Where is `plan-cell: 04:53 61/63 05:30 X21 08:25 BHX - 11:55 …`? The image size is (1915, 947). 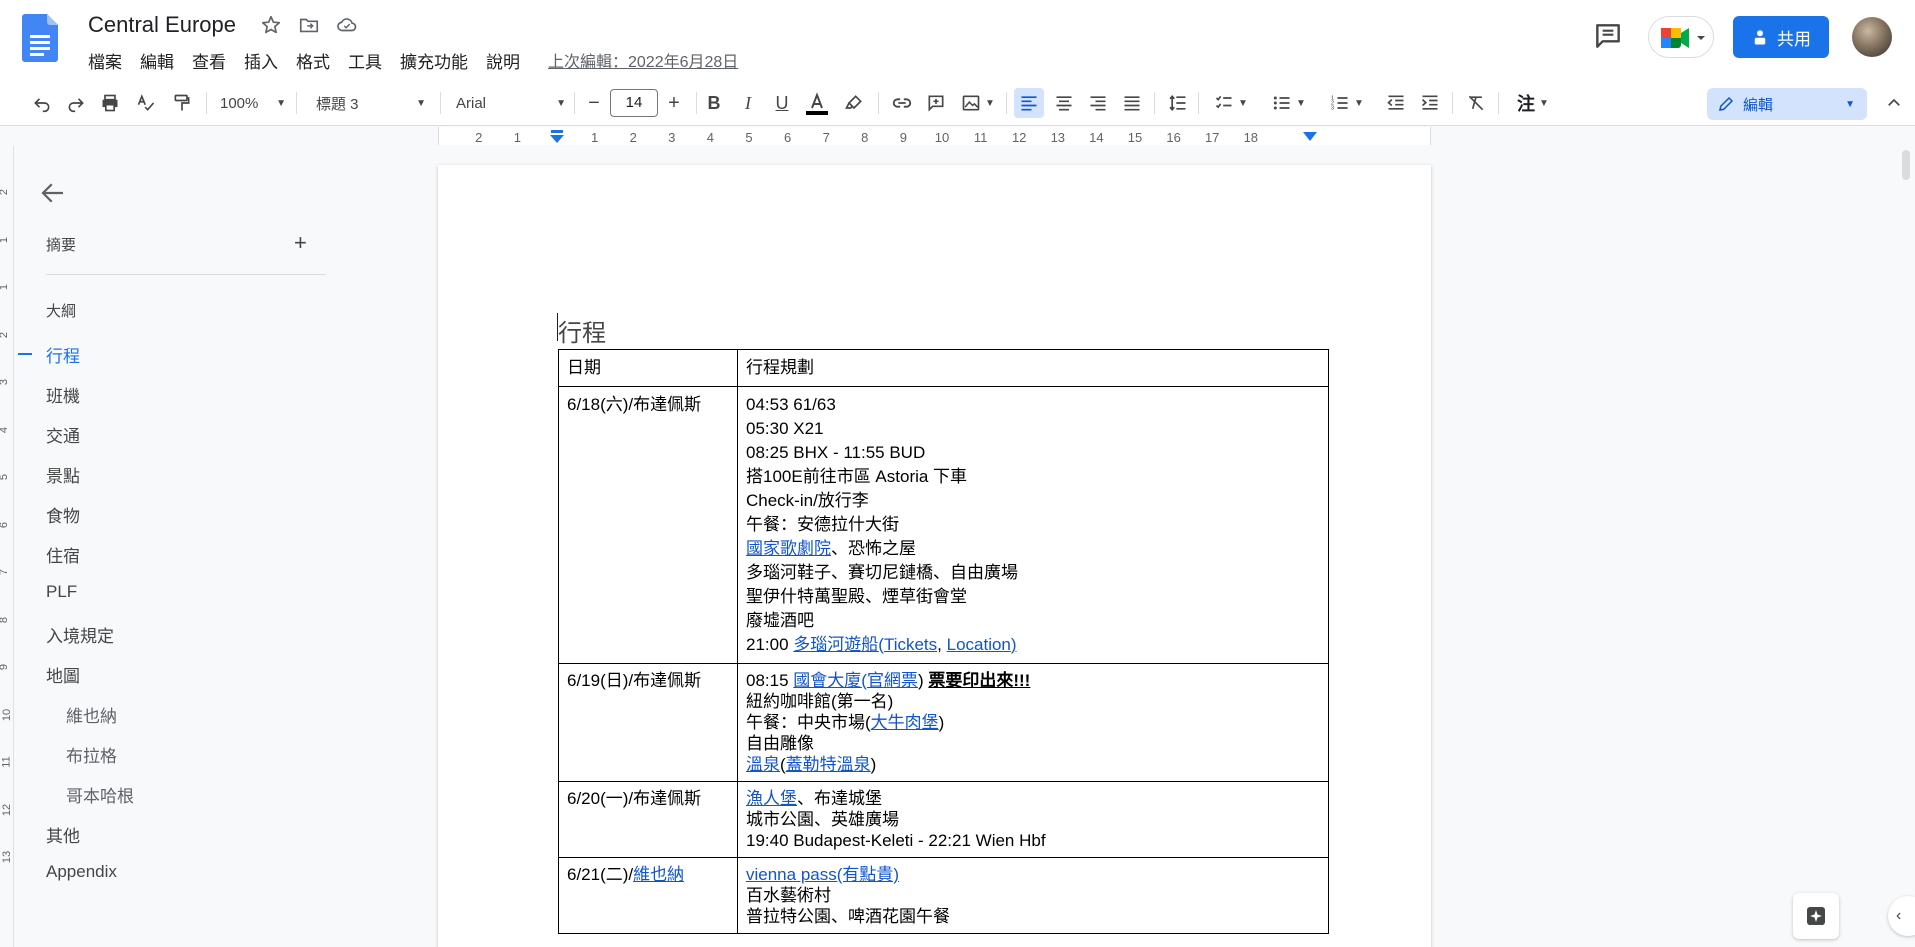 plan-cell: 04:53 61/63 05:30 X21 08:25 BHX - 11:55 … is located at coordinates (1033, 525).